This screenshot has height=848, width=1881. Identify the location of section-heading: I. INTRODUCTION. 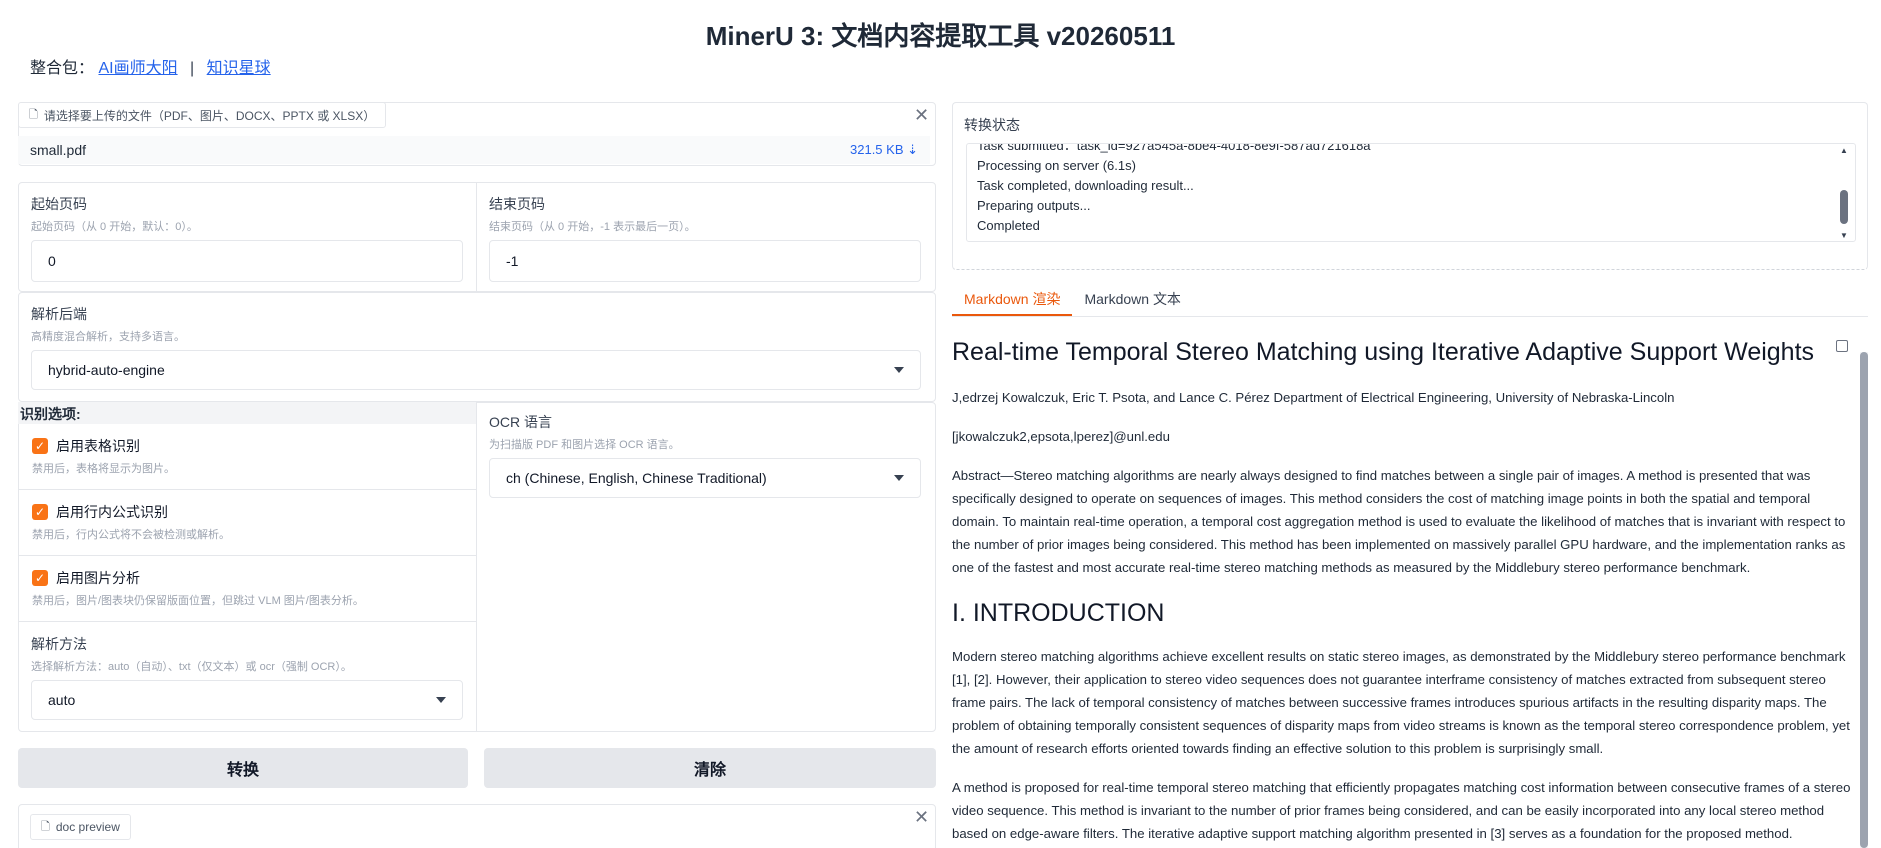
(1058, 613).